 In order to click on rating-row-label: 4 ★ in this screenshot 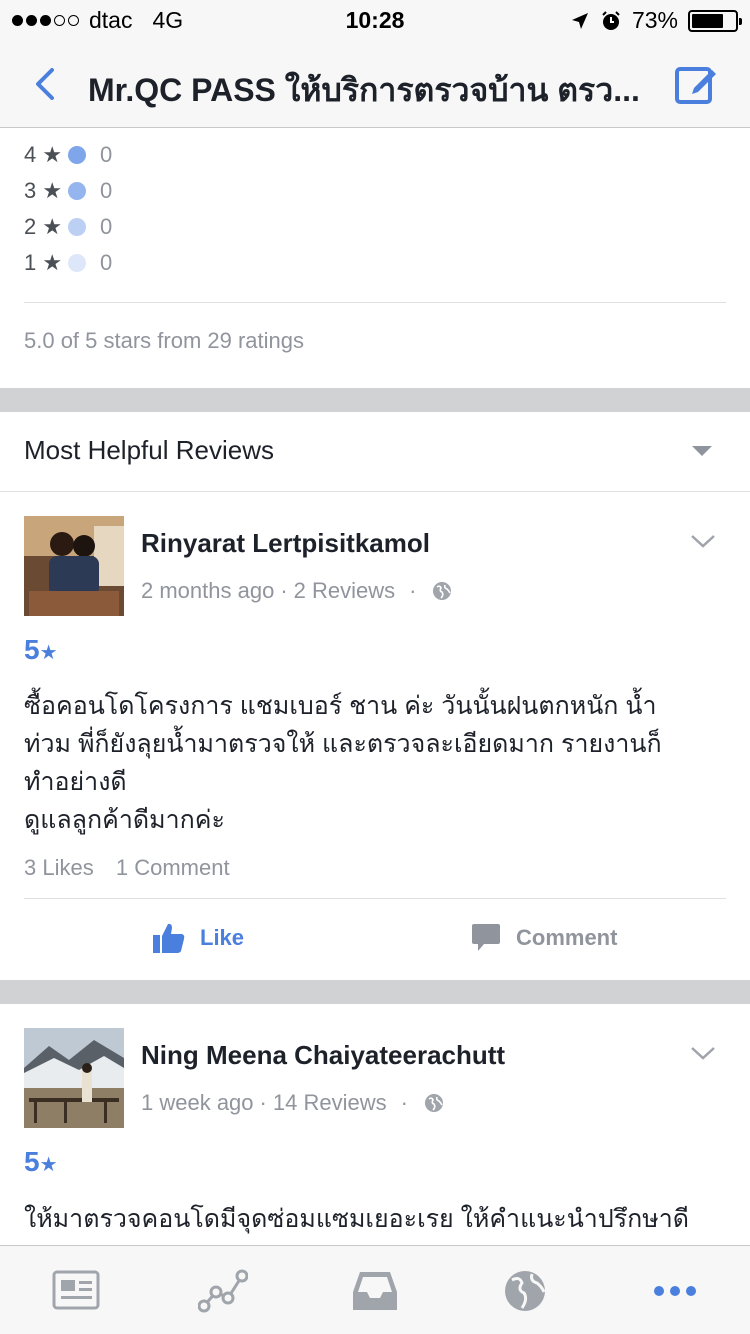, I will do `click(43, 154)`.